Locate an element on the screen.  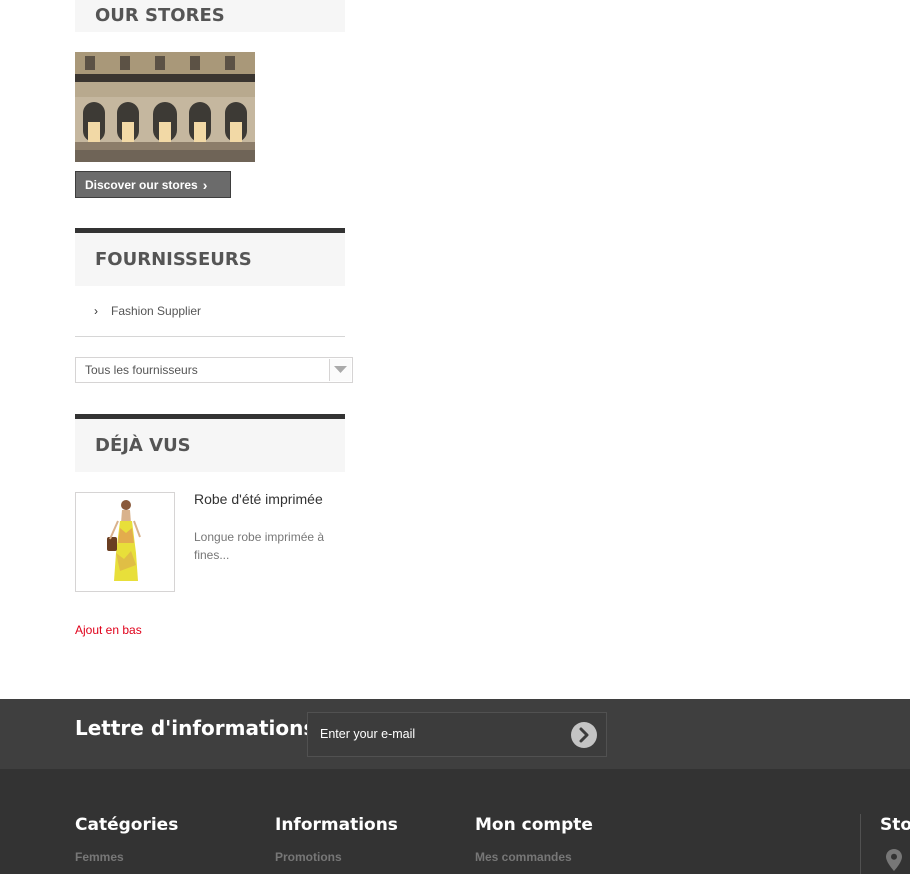
newsletter-submit-button is located at coordinates (584, 735).